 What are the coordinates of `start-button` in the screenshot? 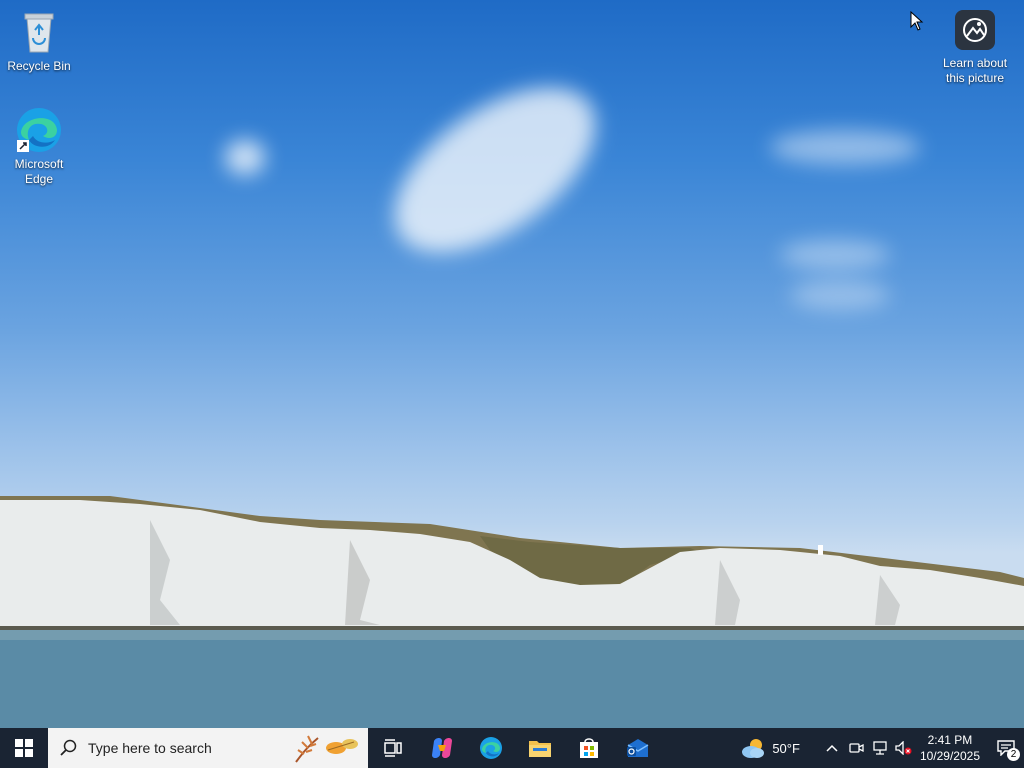 It's located at (24, 748).